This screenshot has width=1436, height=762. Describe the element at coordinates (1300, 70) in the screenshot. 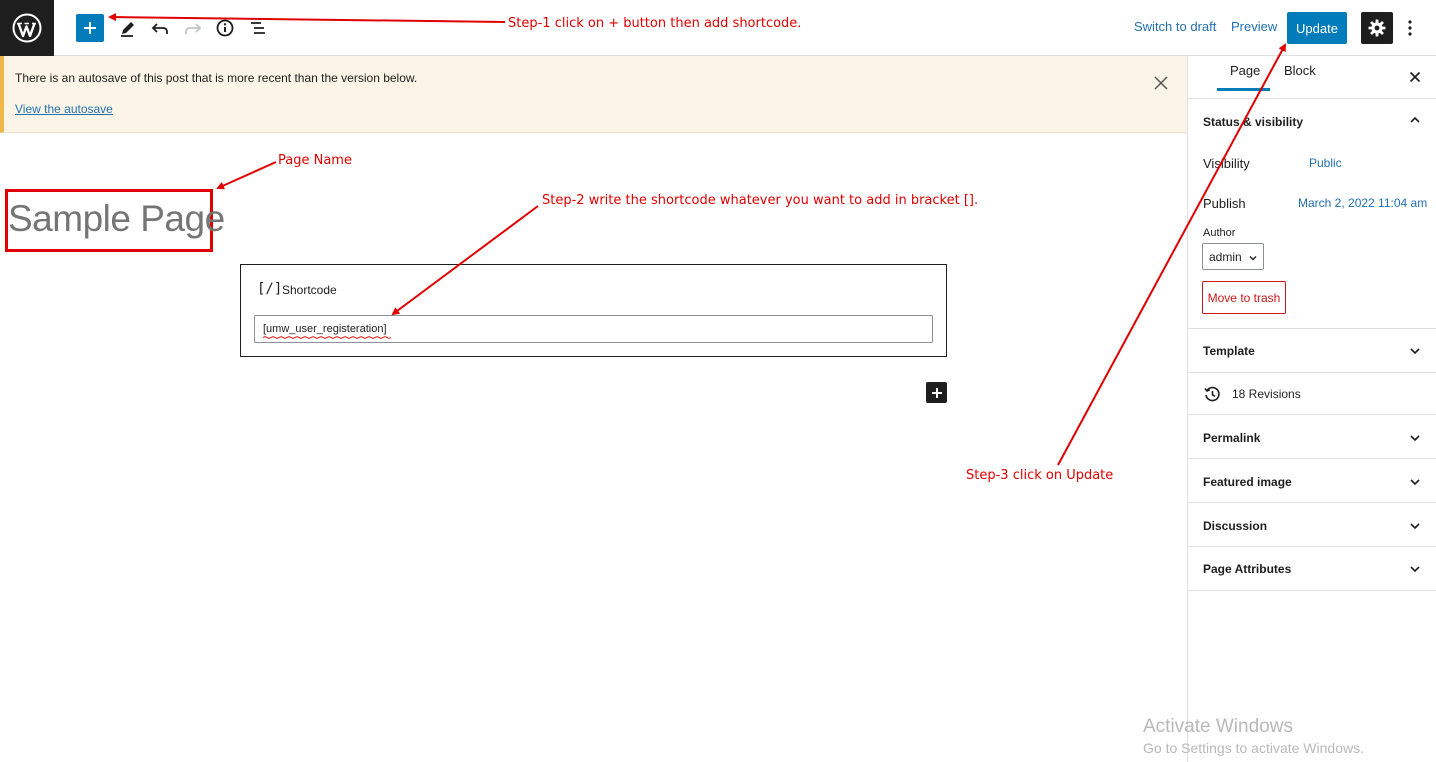

I see `tab-block: Block` at that location.